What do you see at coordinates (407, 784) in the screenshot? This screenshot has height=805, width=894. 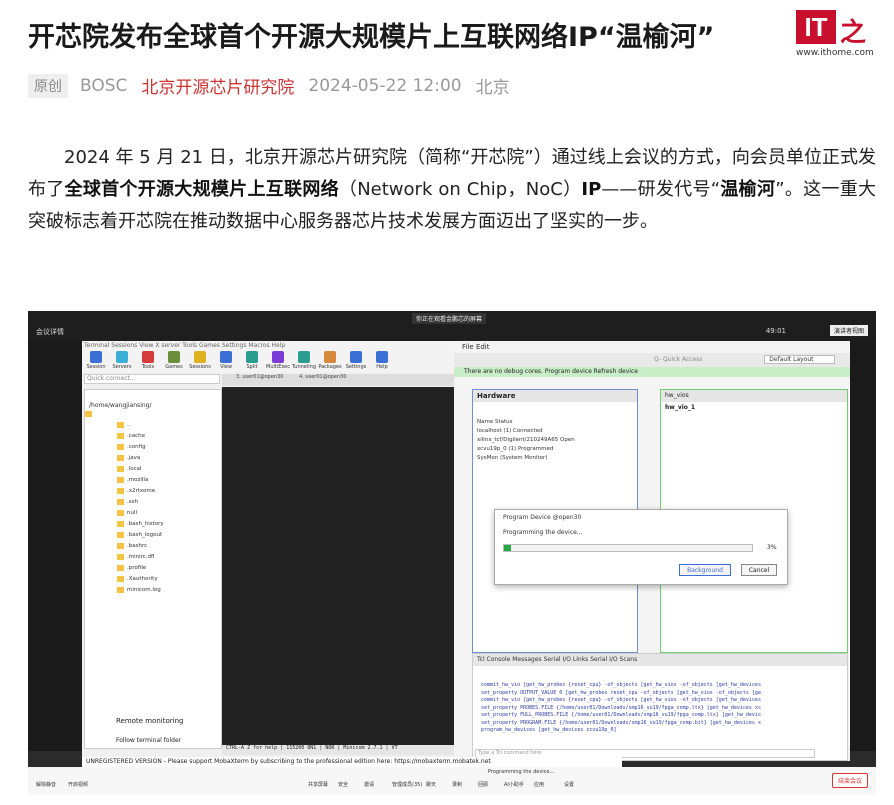 I see `taskbar-item-5: 管理成员(35)` at bounding box center [407, 784].